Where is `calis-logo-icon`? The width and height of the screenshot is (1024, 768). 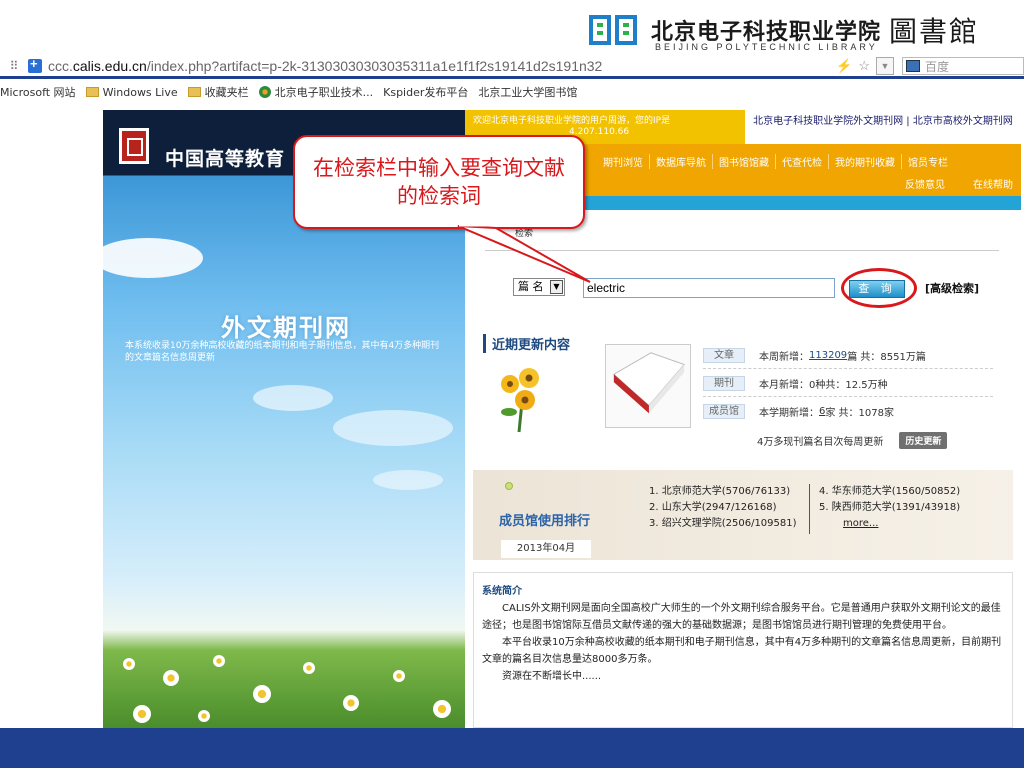
calis-logo-icon is located at coordinates (134, 146).